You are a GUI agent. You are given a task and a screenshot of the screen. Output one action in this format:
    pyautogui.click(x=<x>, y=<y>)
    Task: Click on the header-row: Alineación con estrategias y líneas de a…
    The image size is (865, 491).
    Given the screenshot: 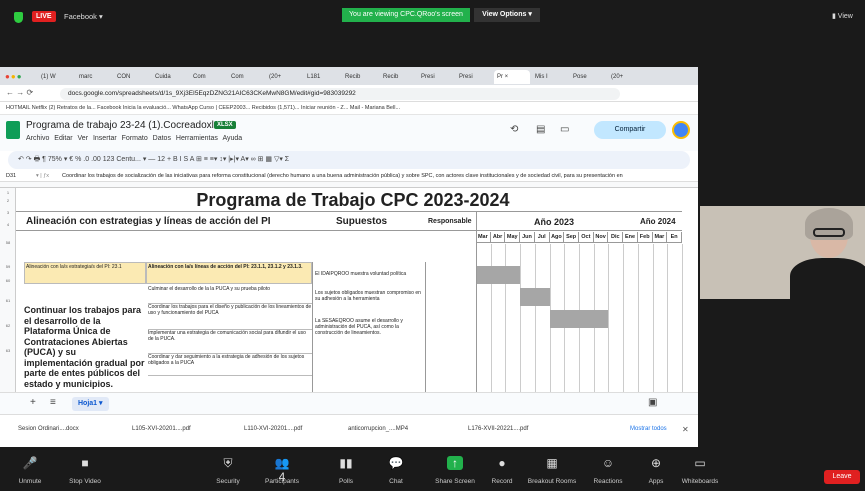 What is the action you would take?
    pyautogui.click(x=349, y=221)
    